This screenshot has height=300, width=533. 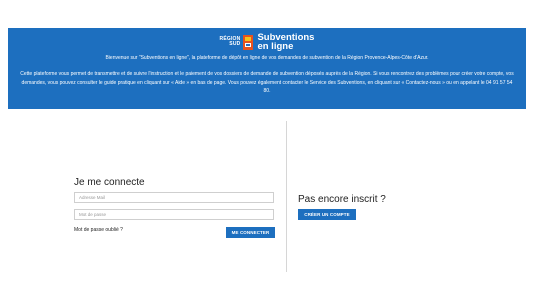 I want to click on region-logo-text: RÉGION SUD, so click(x=230, y=42).